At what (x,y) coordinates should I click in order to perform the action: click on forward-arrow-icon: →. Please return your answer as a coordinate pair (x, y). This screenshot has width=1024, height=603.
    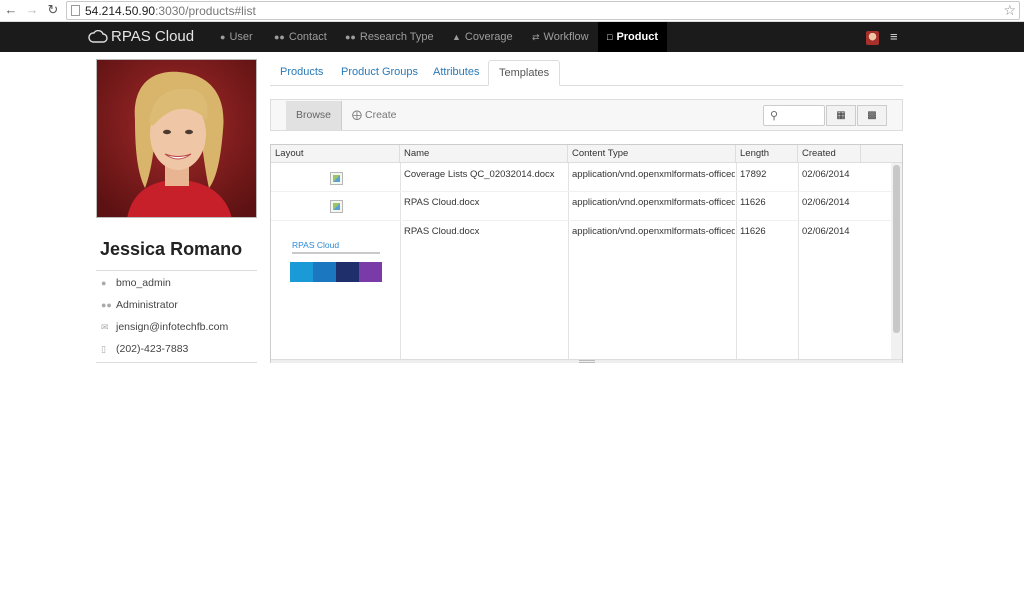
    Looking at the image, I should click on (32, 10).